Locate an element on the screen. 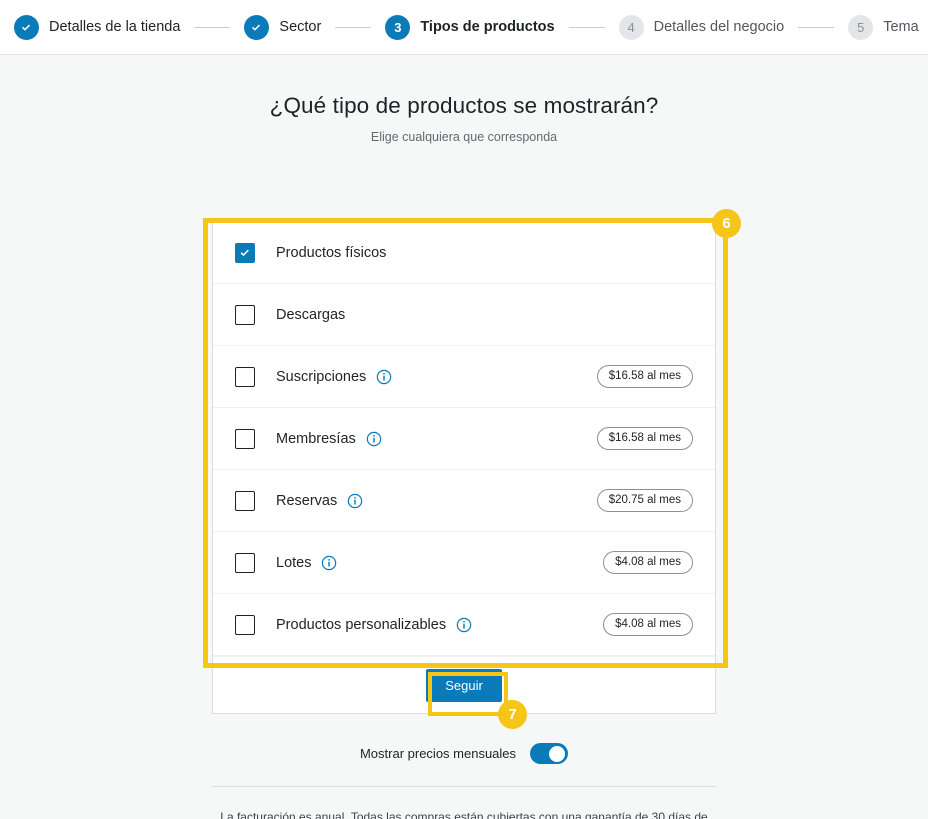 The height and width of the screenshot is (819, 928). product-type-row-customizable: Productos personalizables $4.08 al mes is located at coordinates (464, 625).